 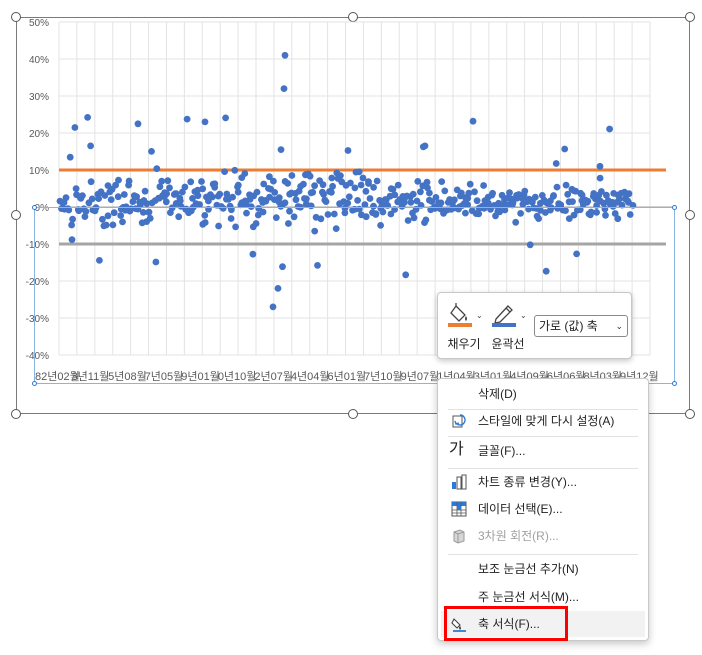 What do you see at coordinates (459, 536) in the screenshot?
I see `3d-rotation-icon` at bounding box center [459, 536].